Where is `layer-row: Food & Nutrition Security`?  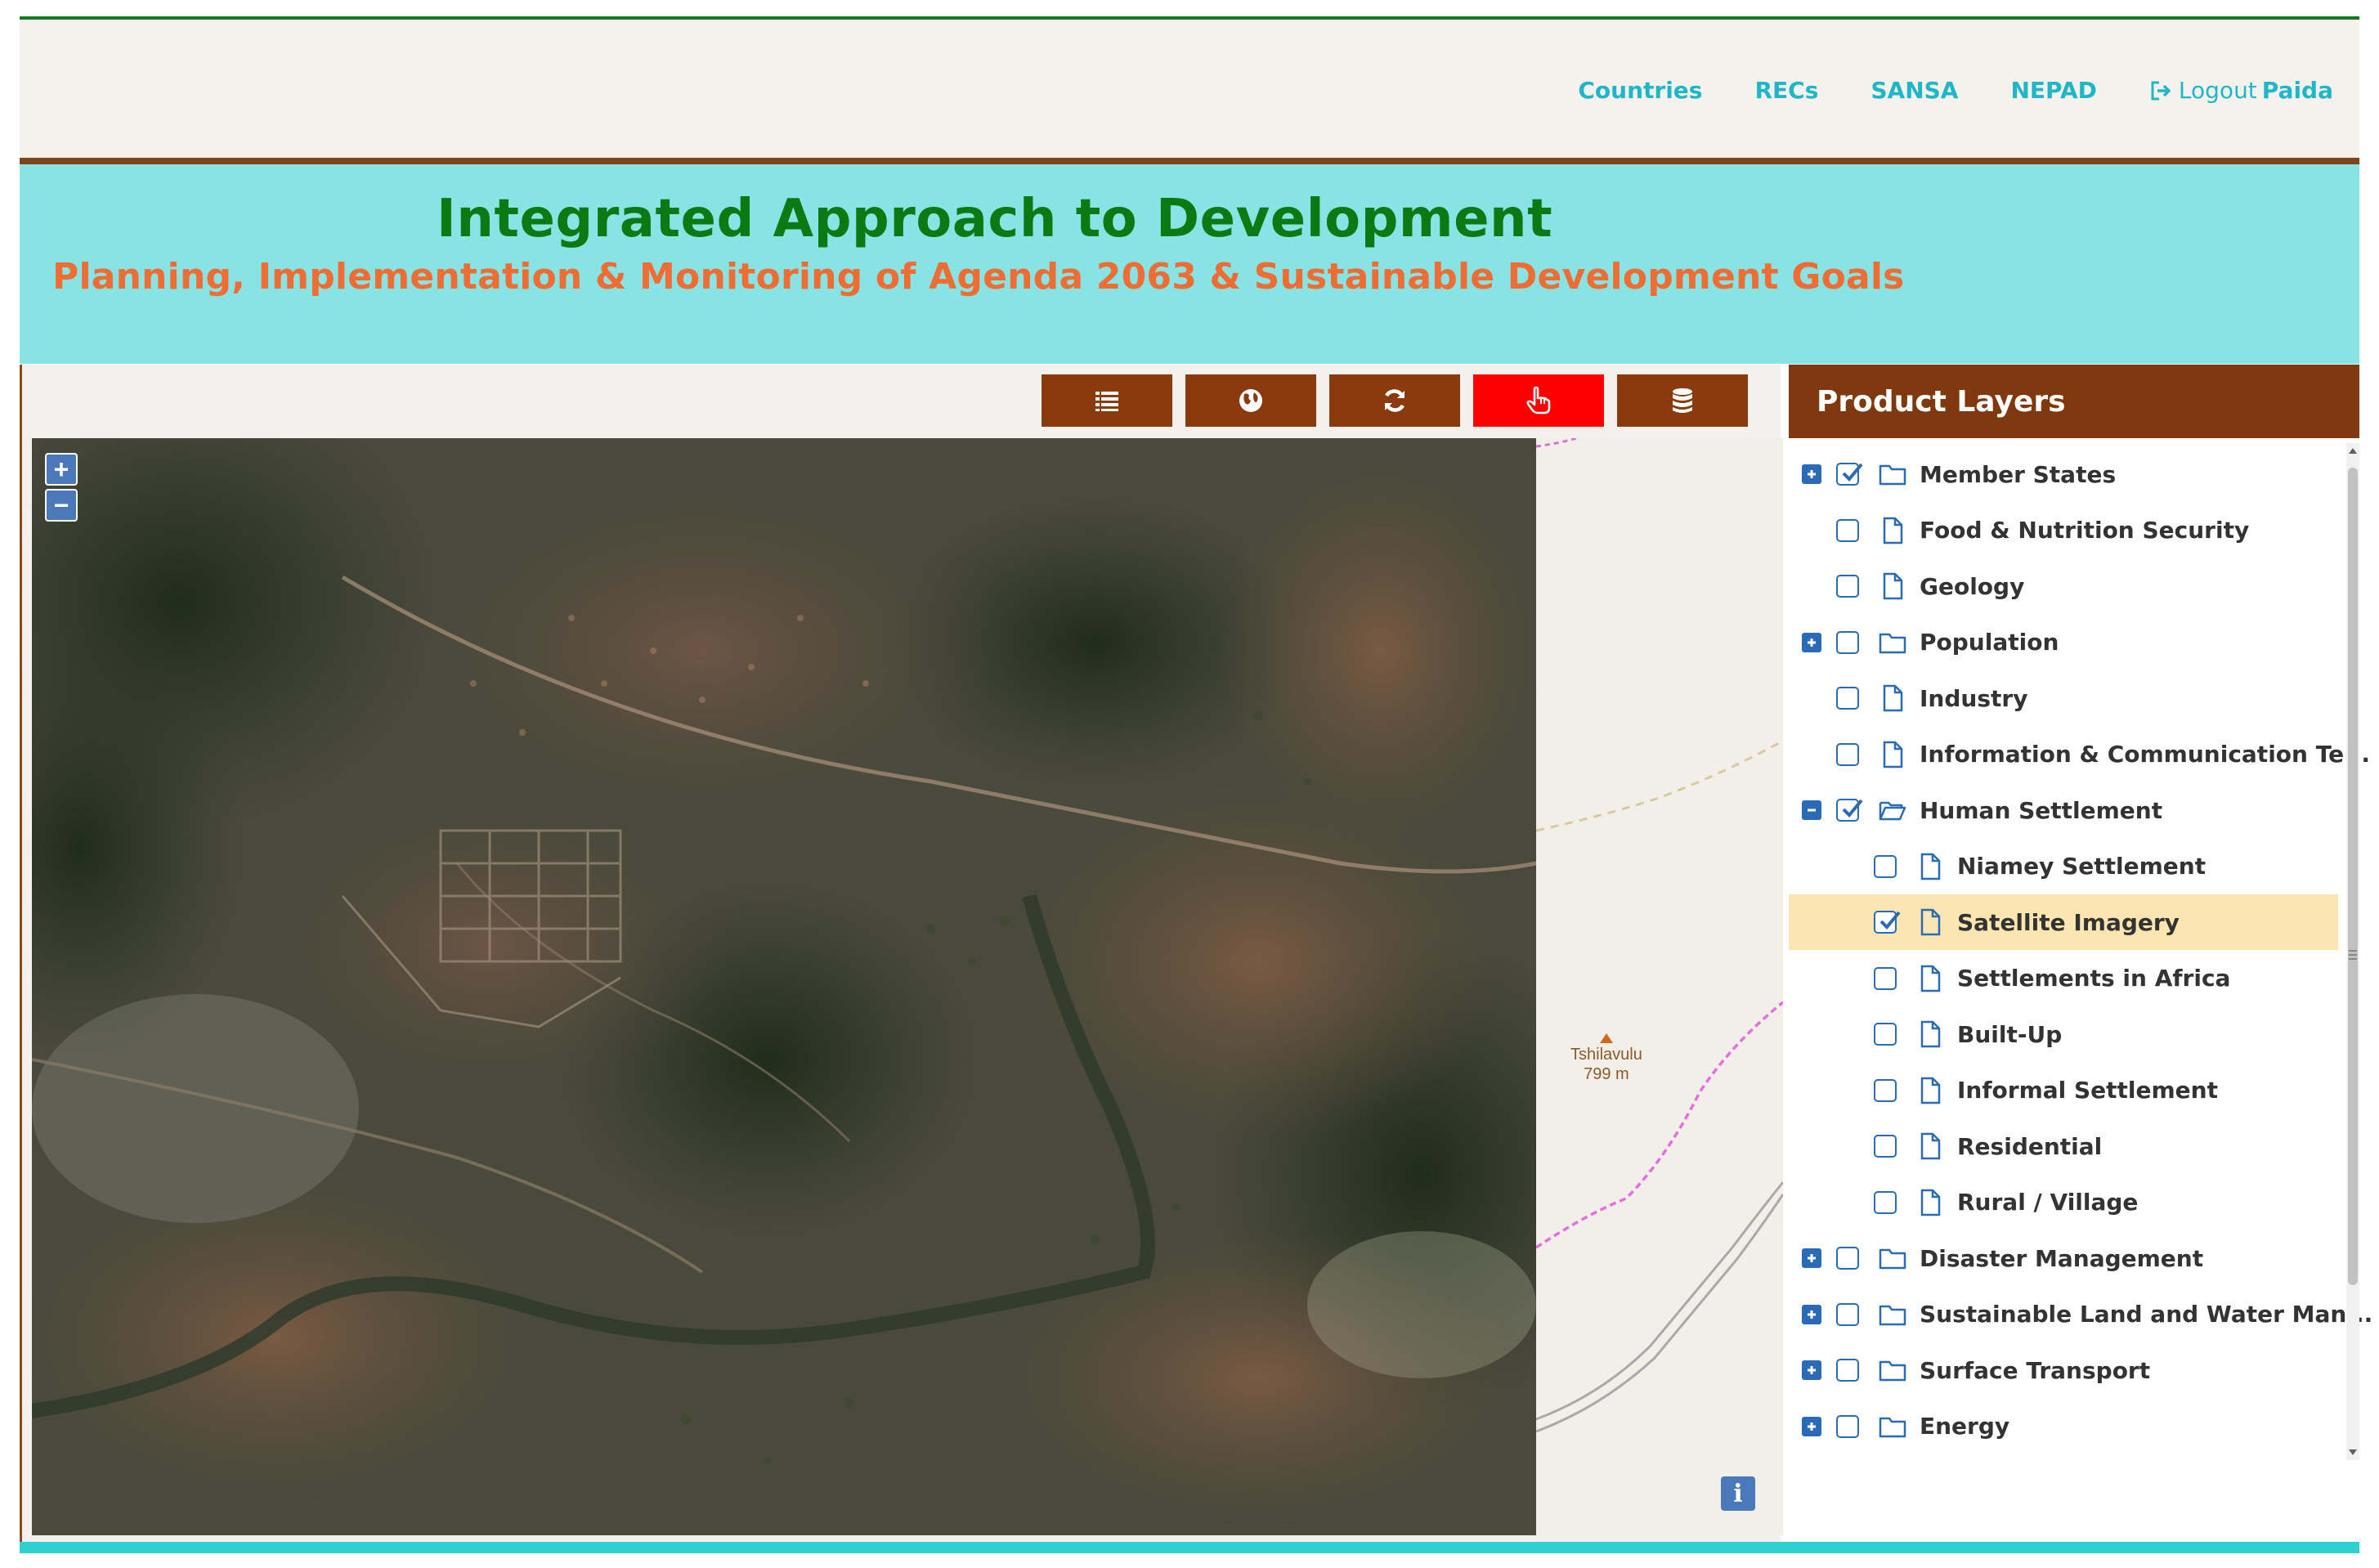
layer-row: Food & Nutrition Security is located at coordinates (2063, 531).